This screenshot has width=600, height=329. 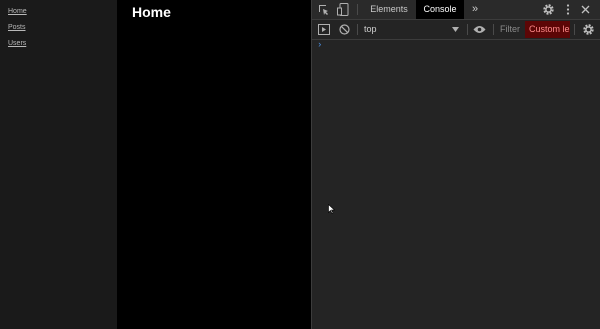 I want to click on nav-link-home: Home, so click(x=17, y=11).